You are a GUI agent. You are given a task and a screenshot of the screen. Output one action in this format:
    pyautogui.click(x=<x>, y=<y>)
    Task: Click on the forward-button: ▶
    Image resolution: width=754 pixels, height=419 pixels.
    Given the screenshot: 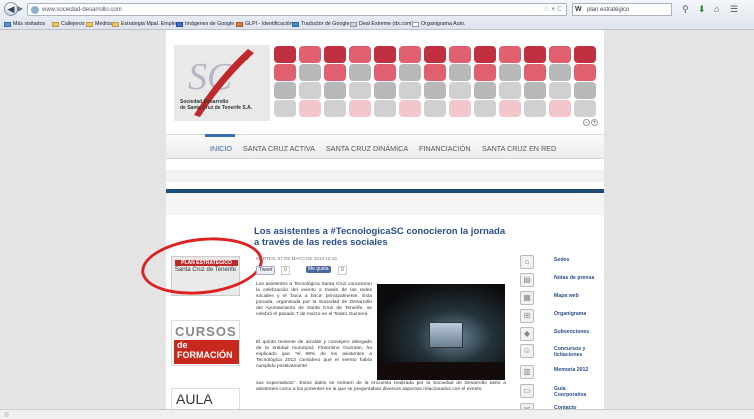 What is the action you would take?
    pyautogui.click(x=22, y=9)
    